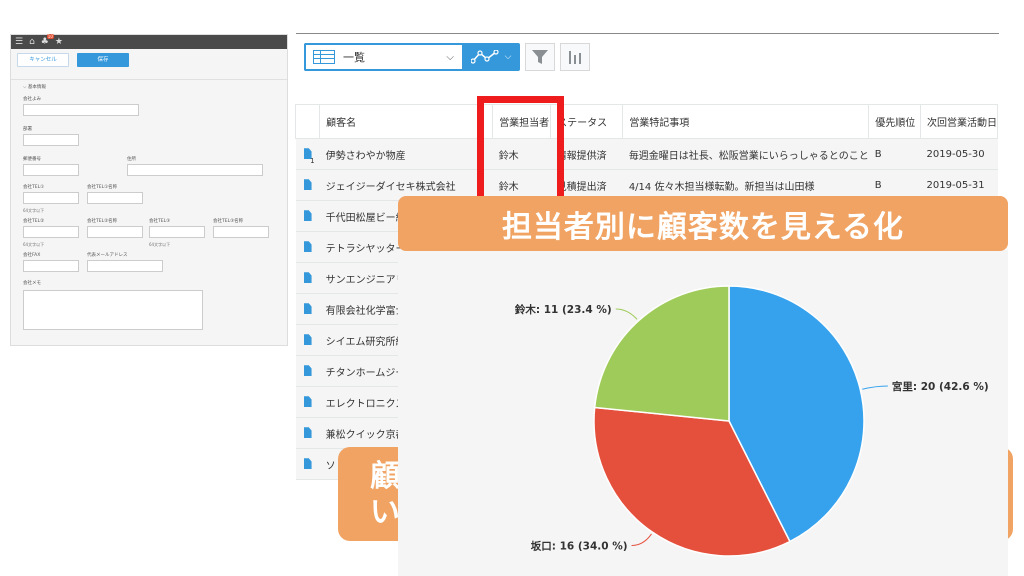  What do you see at coordinates (647, 33) in the screenshot?
I see `header-divider` at bounding box center [647, 33].